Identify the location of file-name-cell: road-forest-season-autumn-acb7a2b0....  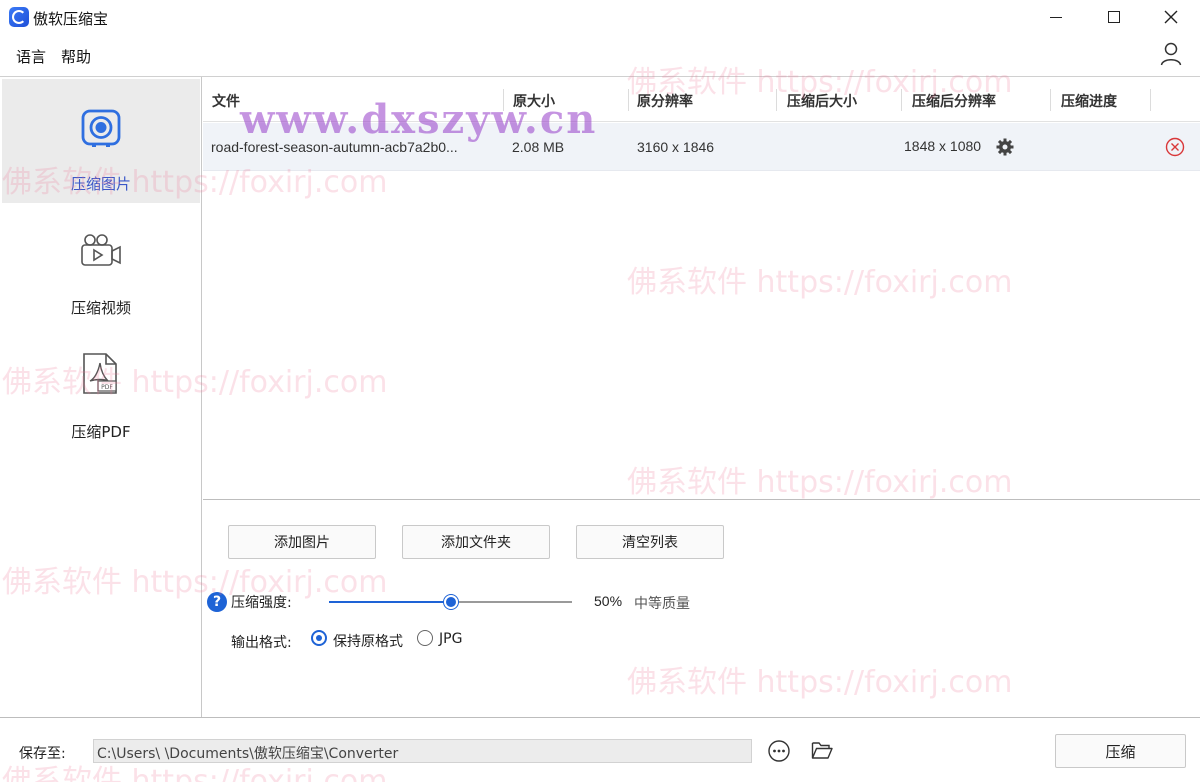
(334, 147).